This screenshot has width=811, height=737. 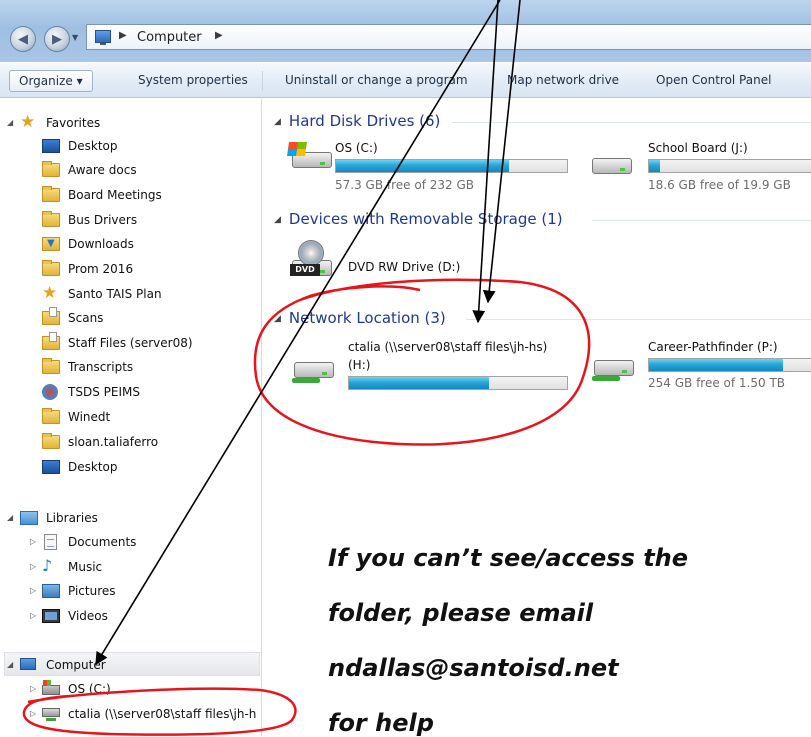 I want to click on map-network-drive-button: Map network drive, so click(x=563, y=81).